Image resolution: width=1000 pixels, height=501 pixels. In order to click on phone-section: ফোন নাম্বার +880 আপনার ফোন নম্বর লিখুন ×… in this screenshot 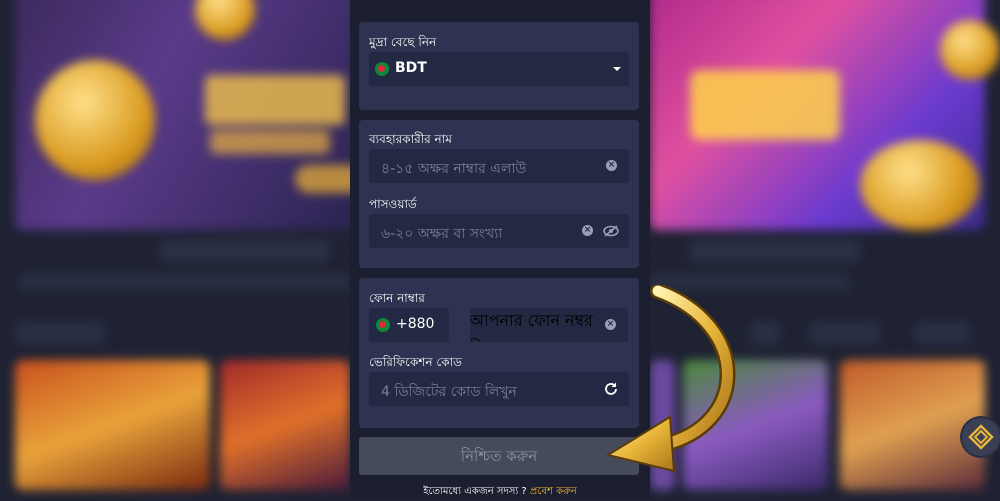, I will do `click(499, 353)`.